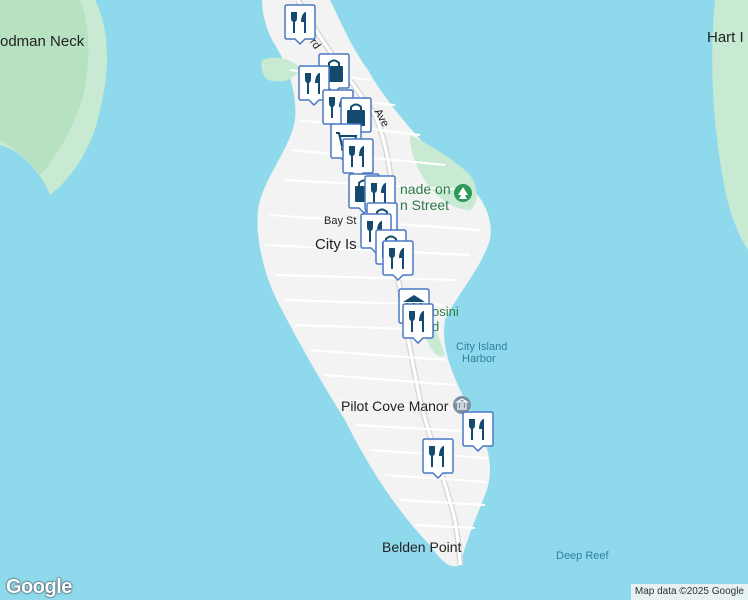 The width and height of the screenshot is (748, 600). I want to click on park-tree-icon, so click(463, 193).